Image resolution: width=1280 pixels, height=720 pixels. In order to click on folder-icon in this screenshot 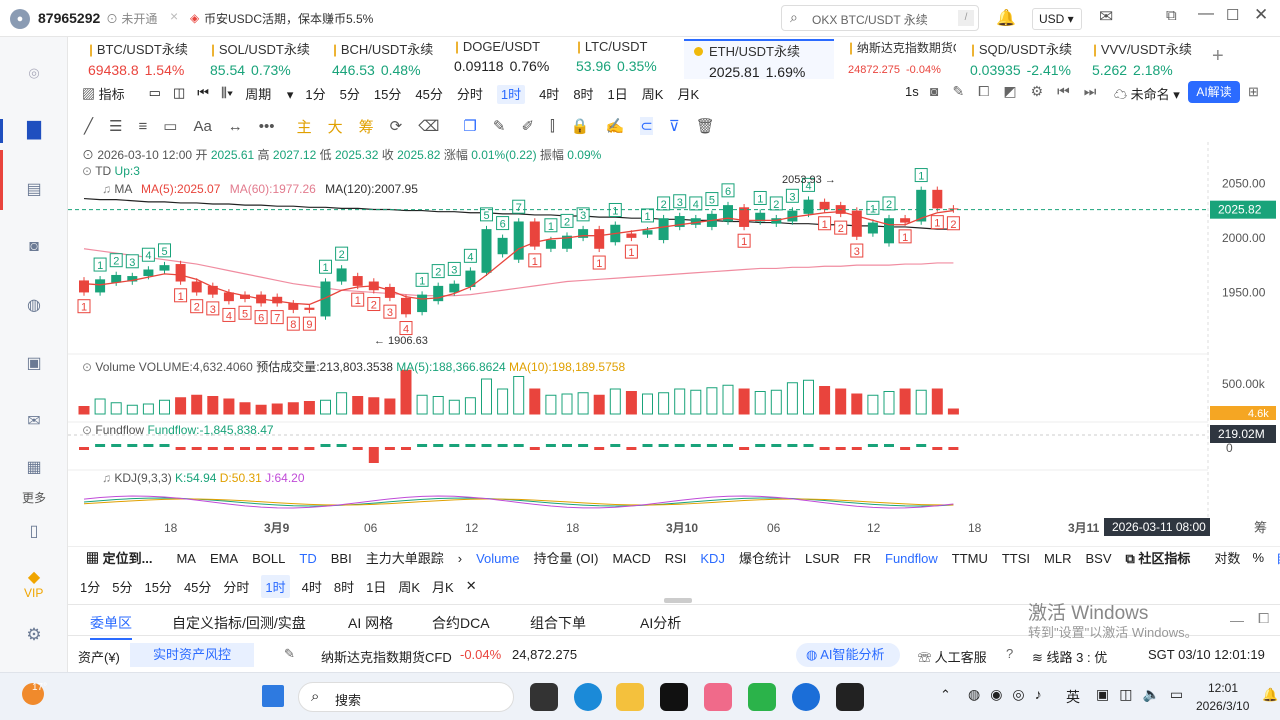, I will do `click(630, 697)`.